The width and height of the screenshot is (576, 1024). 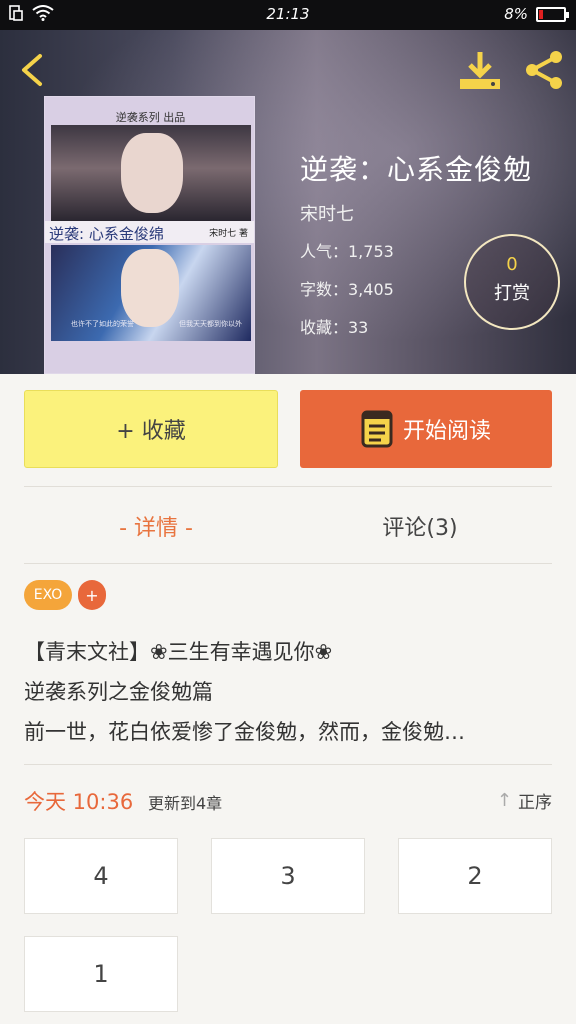 What do you see at coordinates (210, 324) in the screenshot?
I see `cover-tagline-right: 但我天天都到你以外` at bounding box center [210, 324].